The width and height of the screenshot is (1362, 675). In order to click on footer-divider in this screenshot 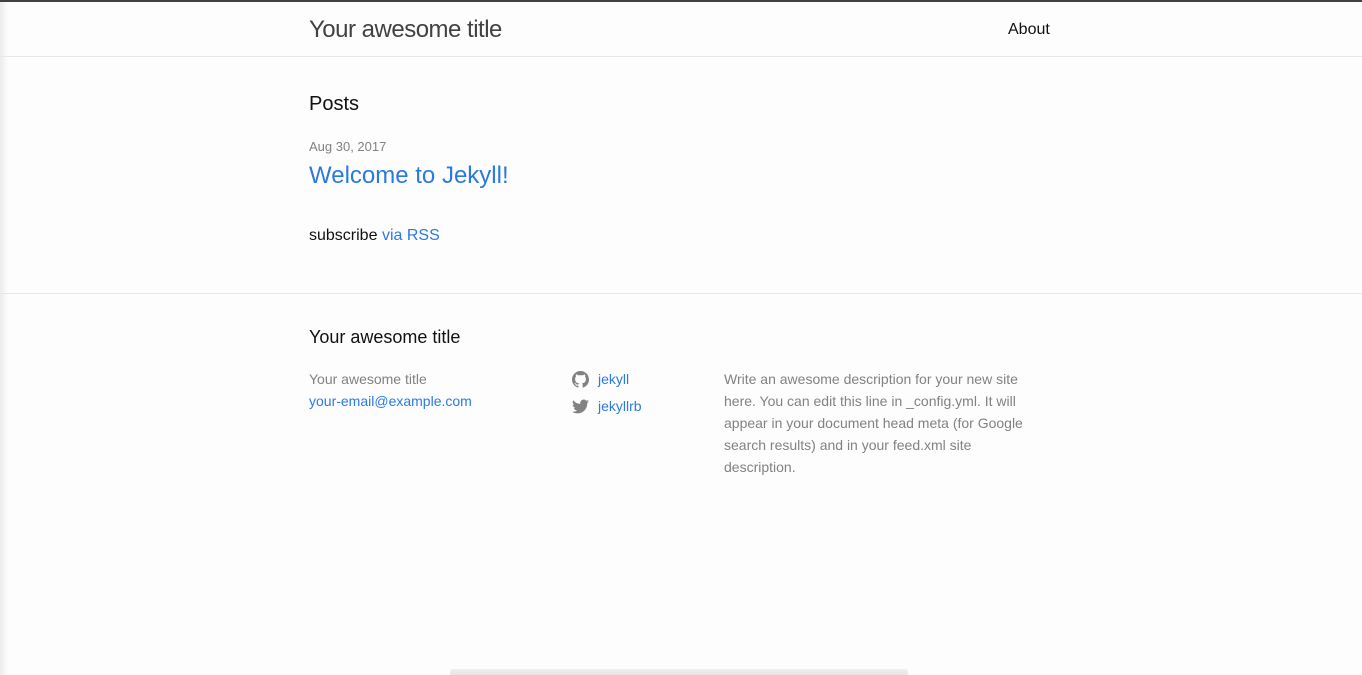, I will do `click(681, 293)`.